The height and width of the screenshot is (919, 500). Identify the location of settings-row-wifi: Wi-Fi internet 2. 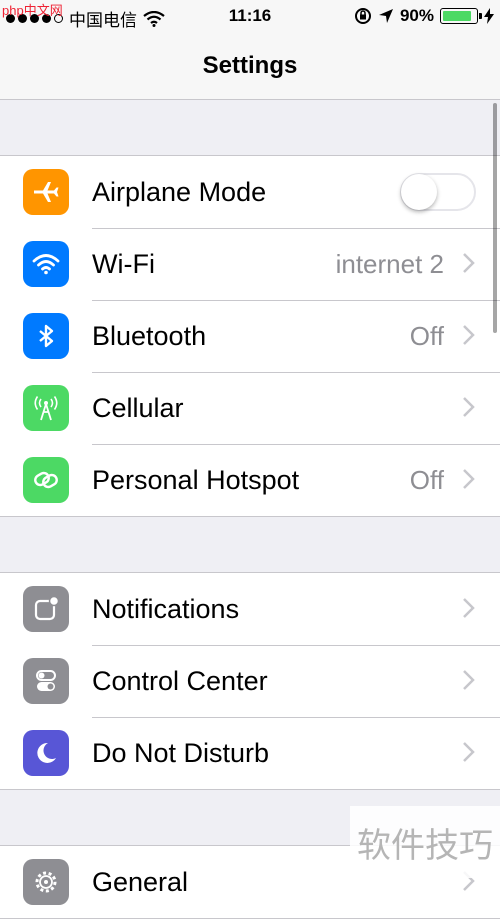
(250, 264).